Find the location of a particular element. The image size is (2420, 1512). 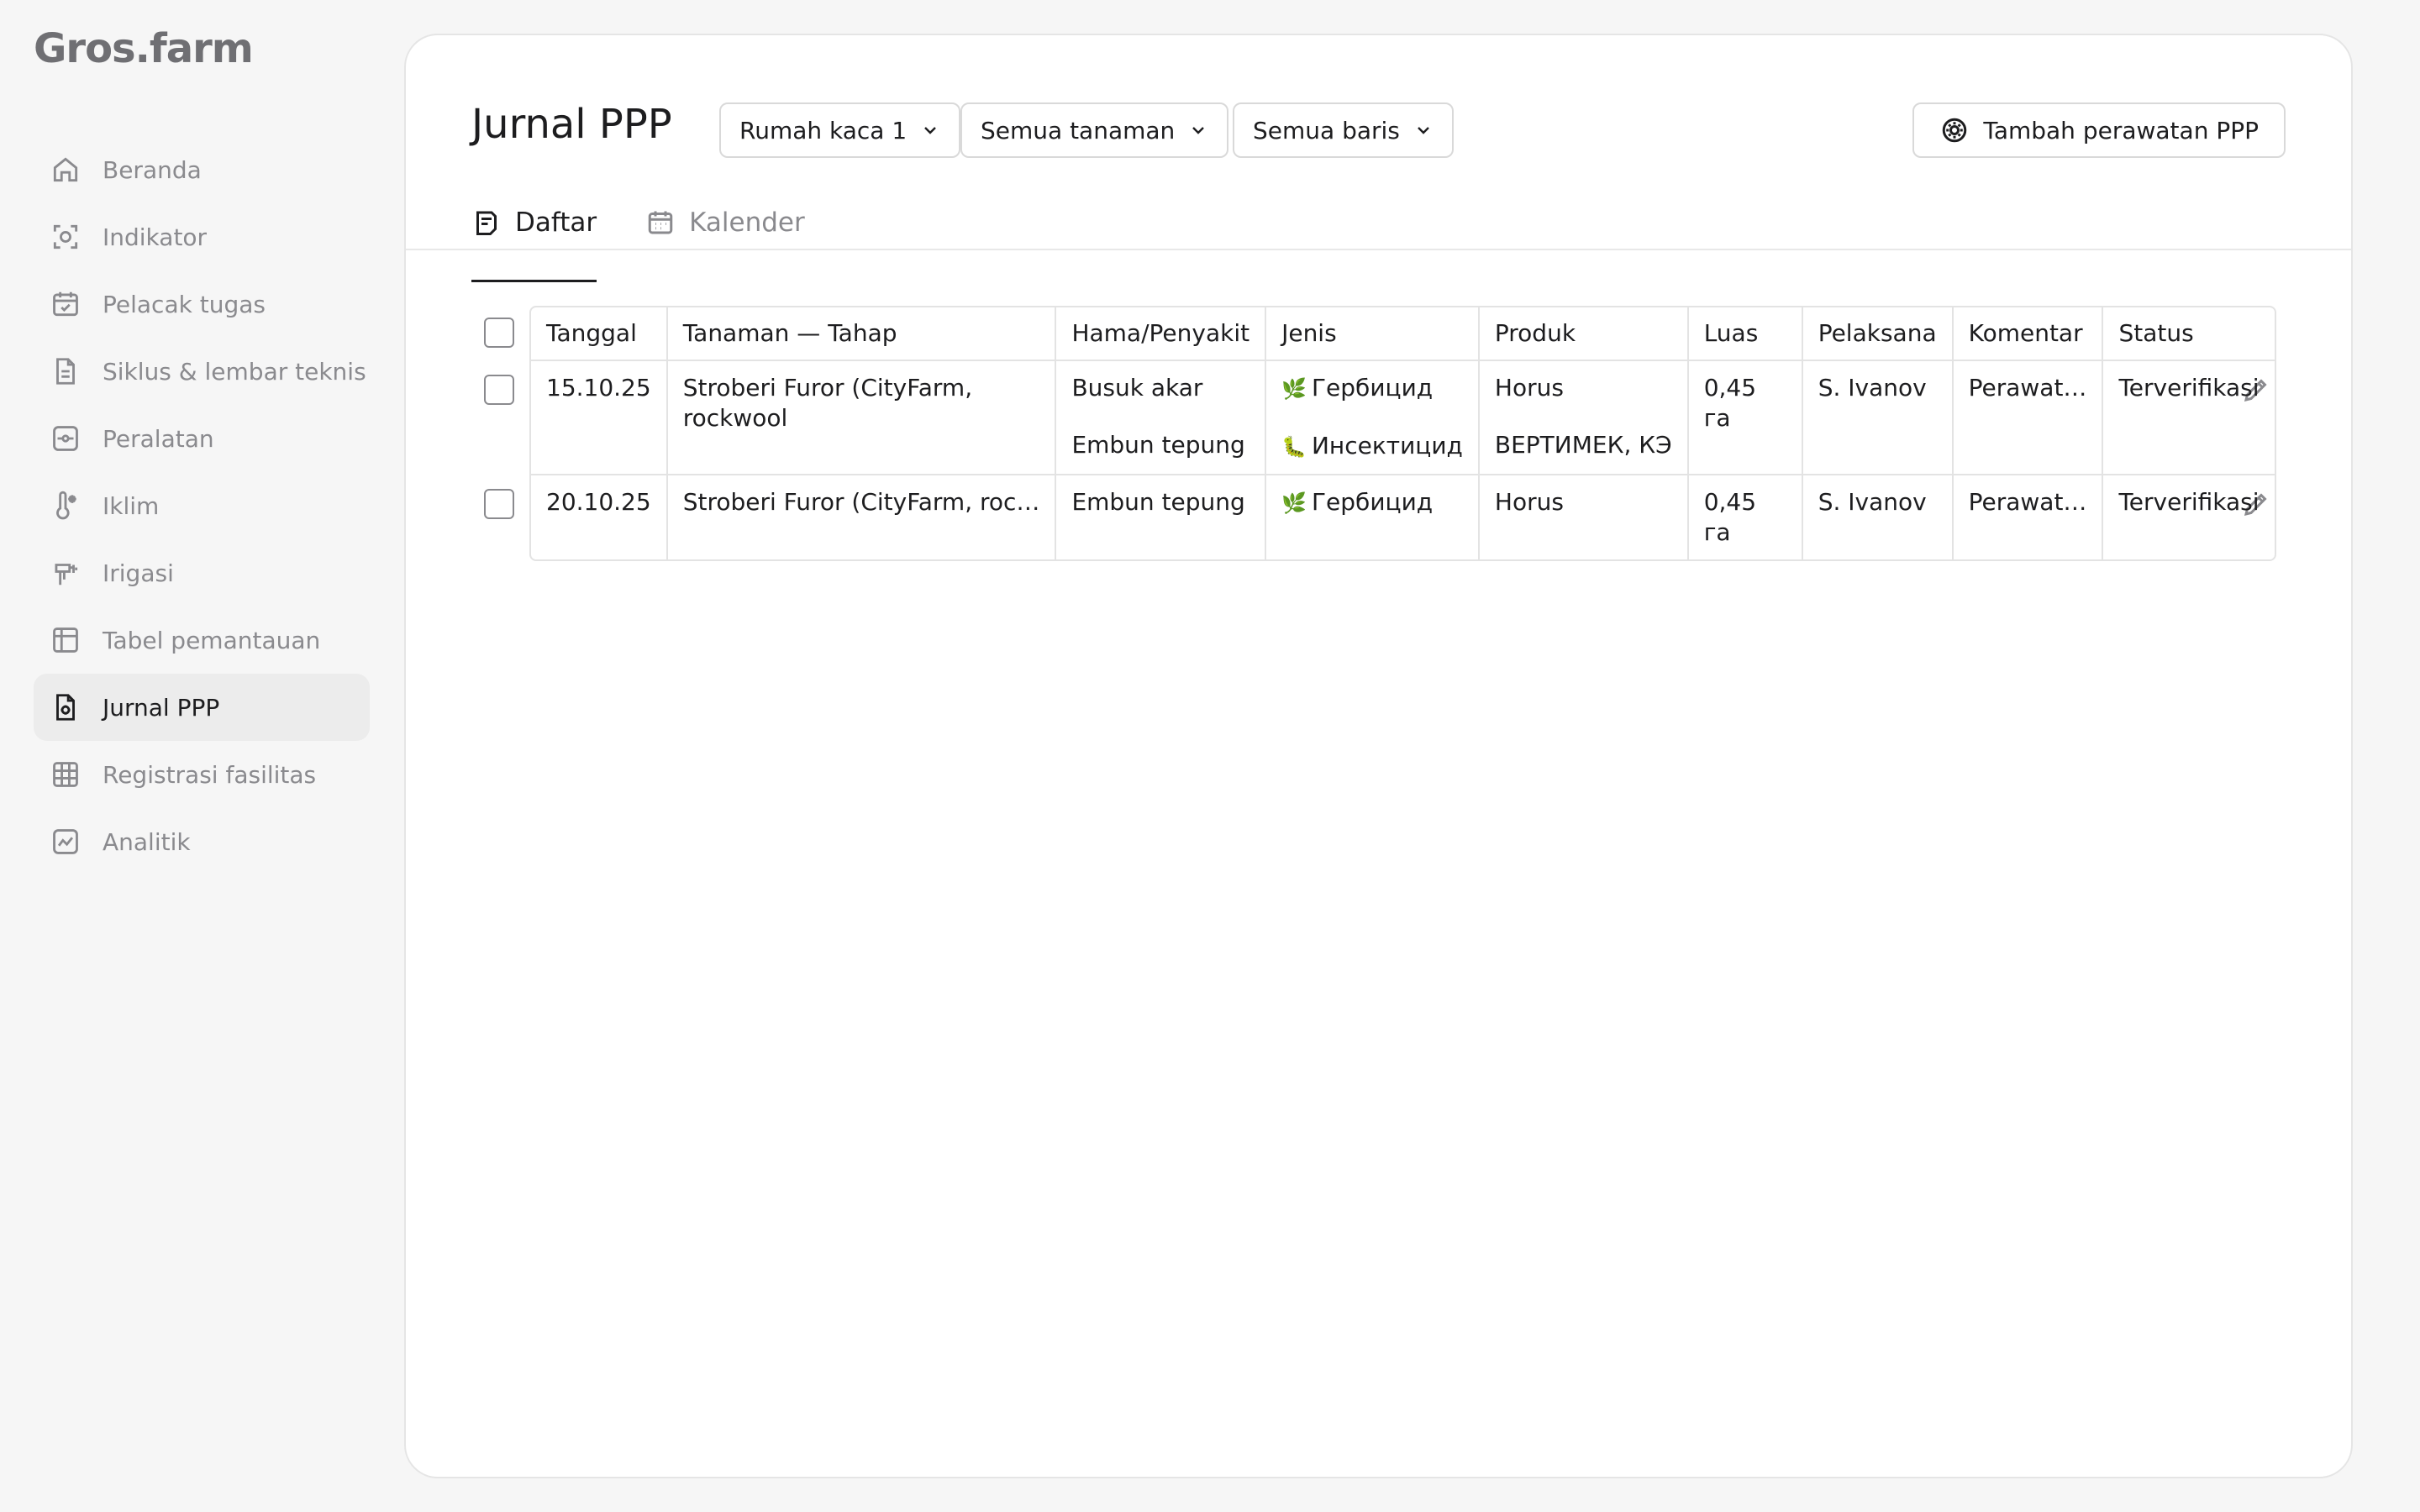

cell-date: 15.10.25 is located at coordinates (599, 418).